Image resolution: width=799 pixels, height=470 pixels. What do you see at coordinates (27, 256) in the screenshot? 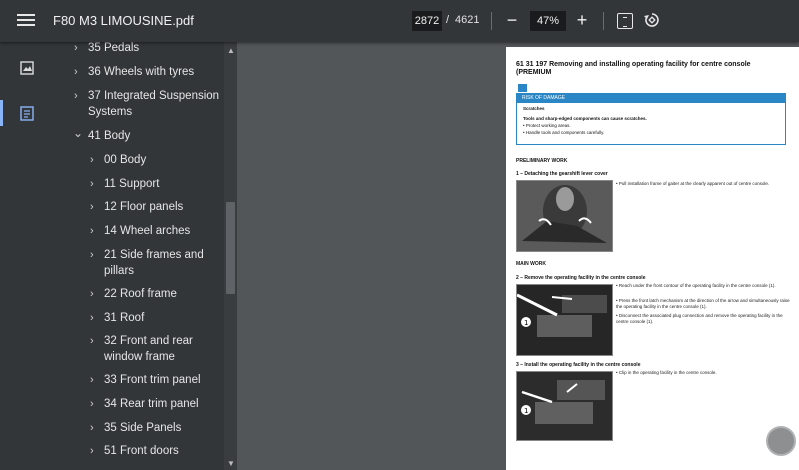
I see `sidebar-rail` at bounding box center [27, 256].